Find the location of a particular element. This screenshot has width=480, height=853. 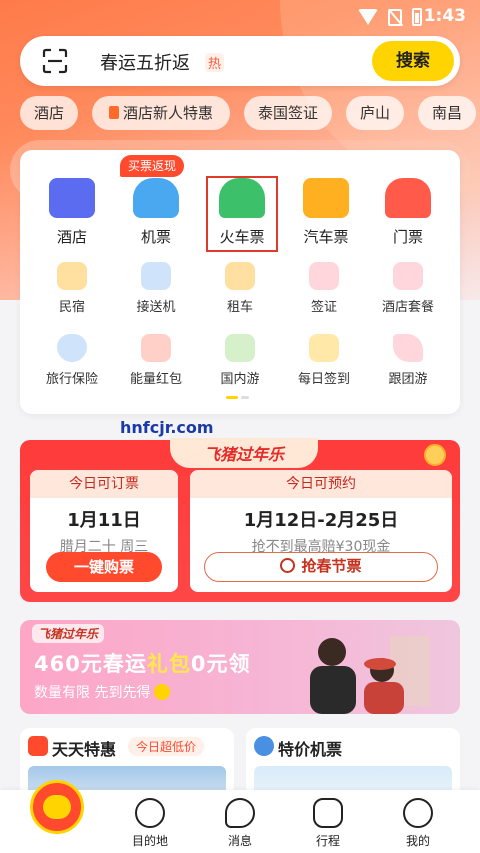

hot-badge: 热 is located at coordinates (215, 62).